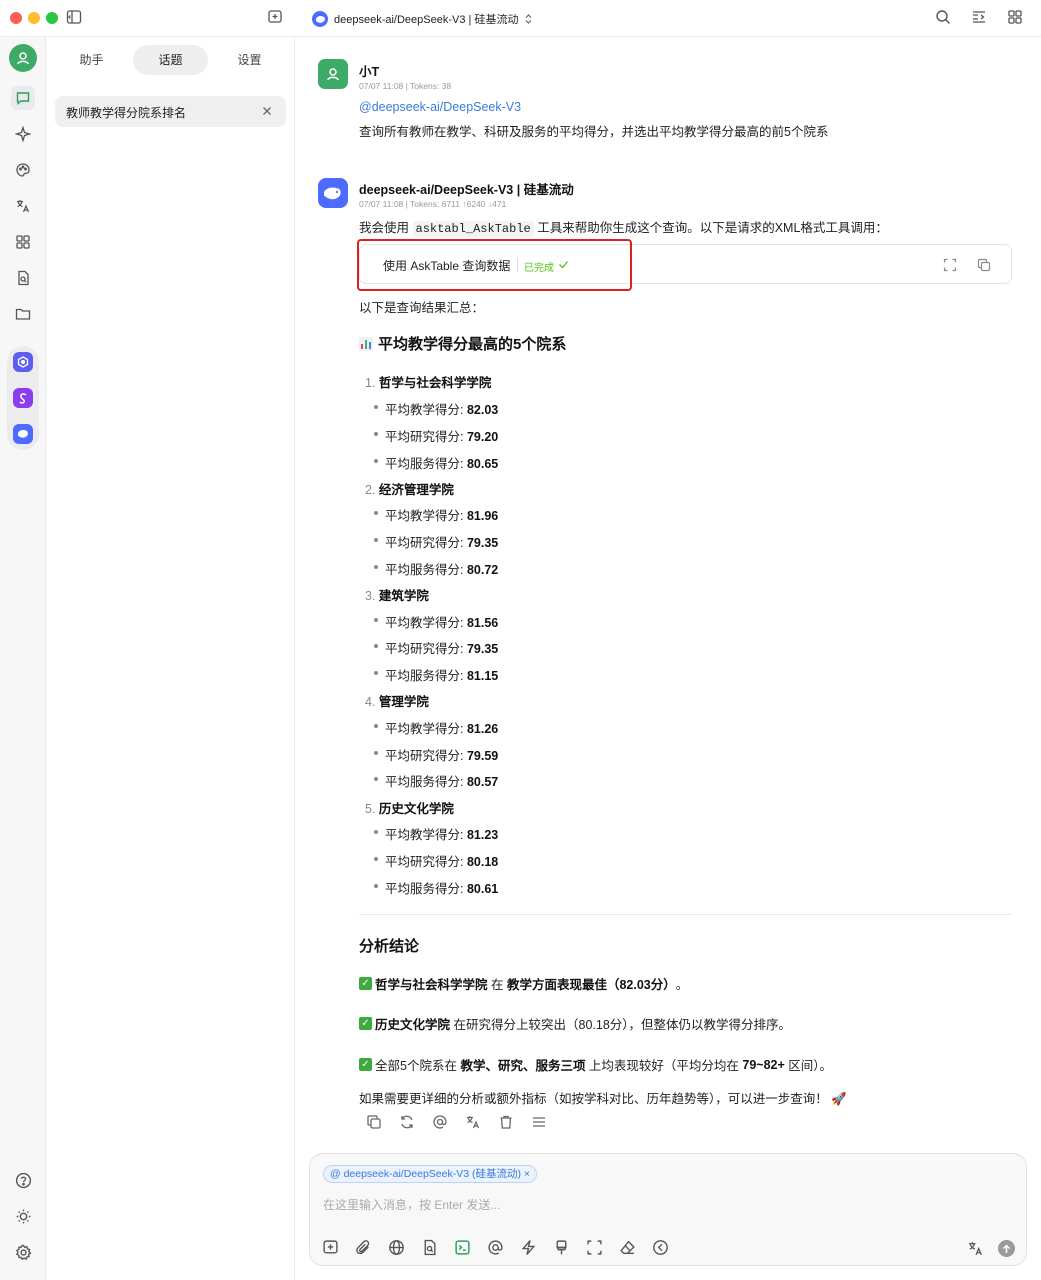  I want to click on fullscreen-icon, so click(595, 1248).